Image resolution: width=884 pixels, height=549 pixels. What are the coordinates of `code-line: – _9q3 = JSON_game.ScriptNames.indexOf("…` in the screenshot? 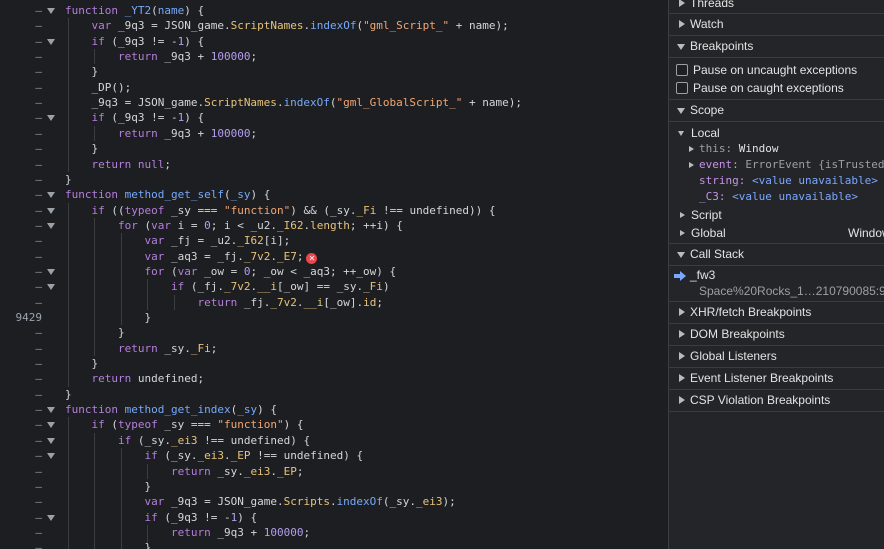 It's located at (334, 102).